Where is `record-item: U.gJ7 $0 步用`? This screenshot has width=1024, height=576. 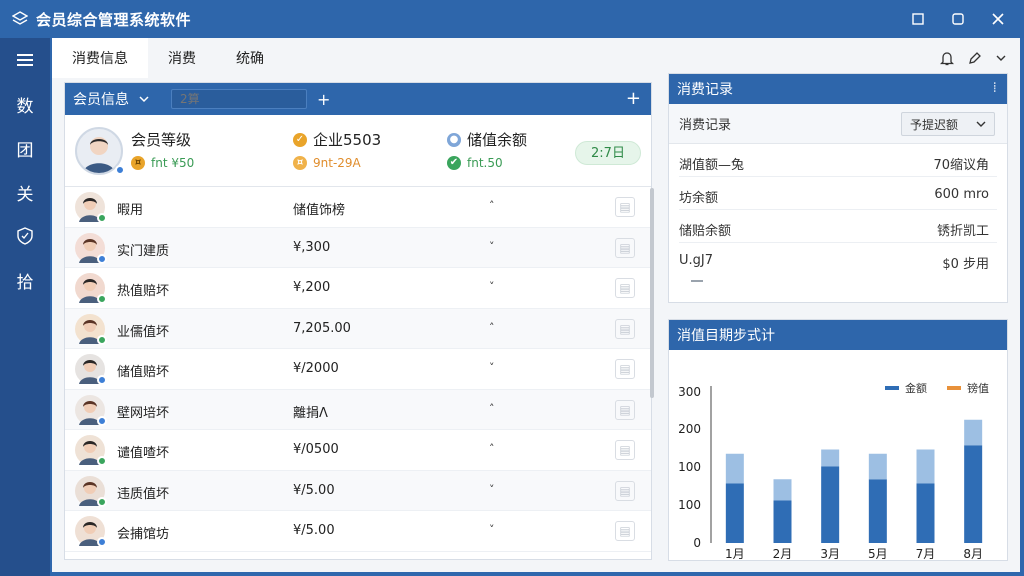
record-item: U.gJ7 $0 步用 is located at coordinates (834, 262).